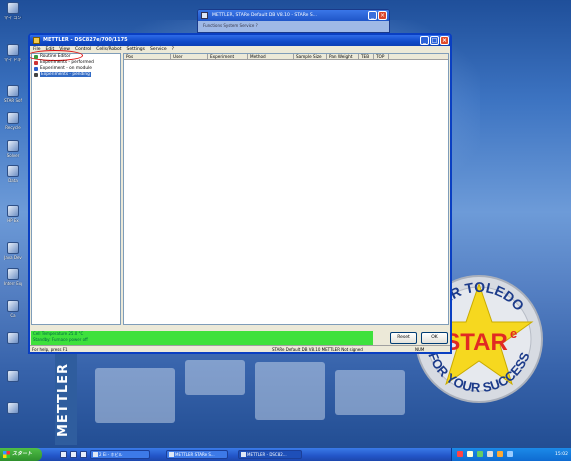 This screenshot has width=571, height=461. What do you see at coordinates (158, 49) in the screenshot?
I see `menu-service: Service` at bounding box center [158, 49].